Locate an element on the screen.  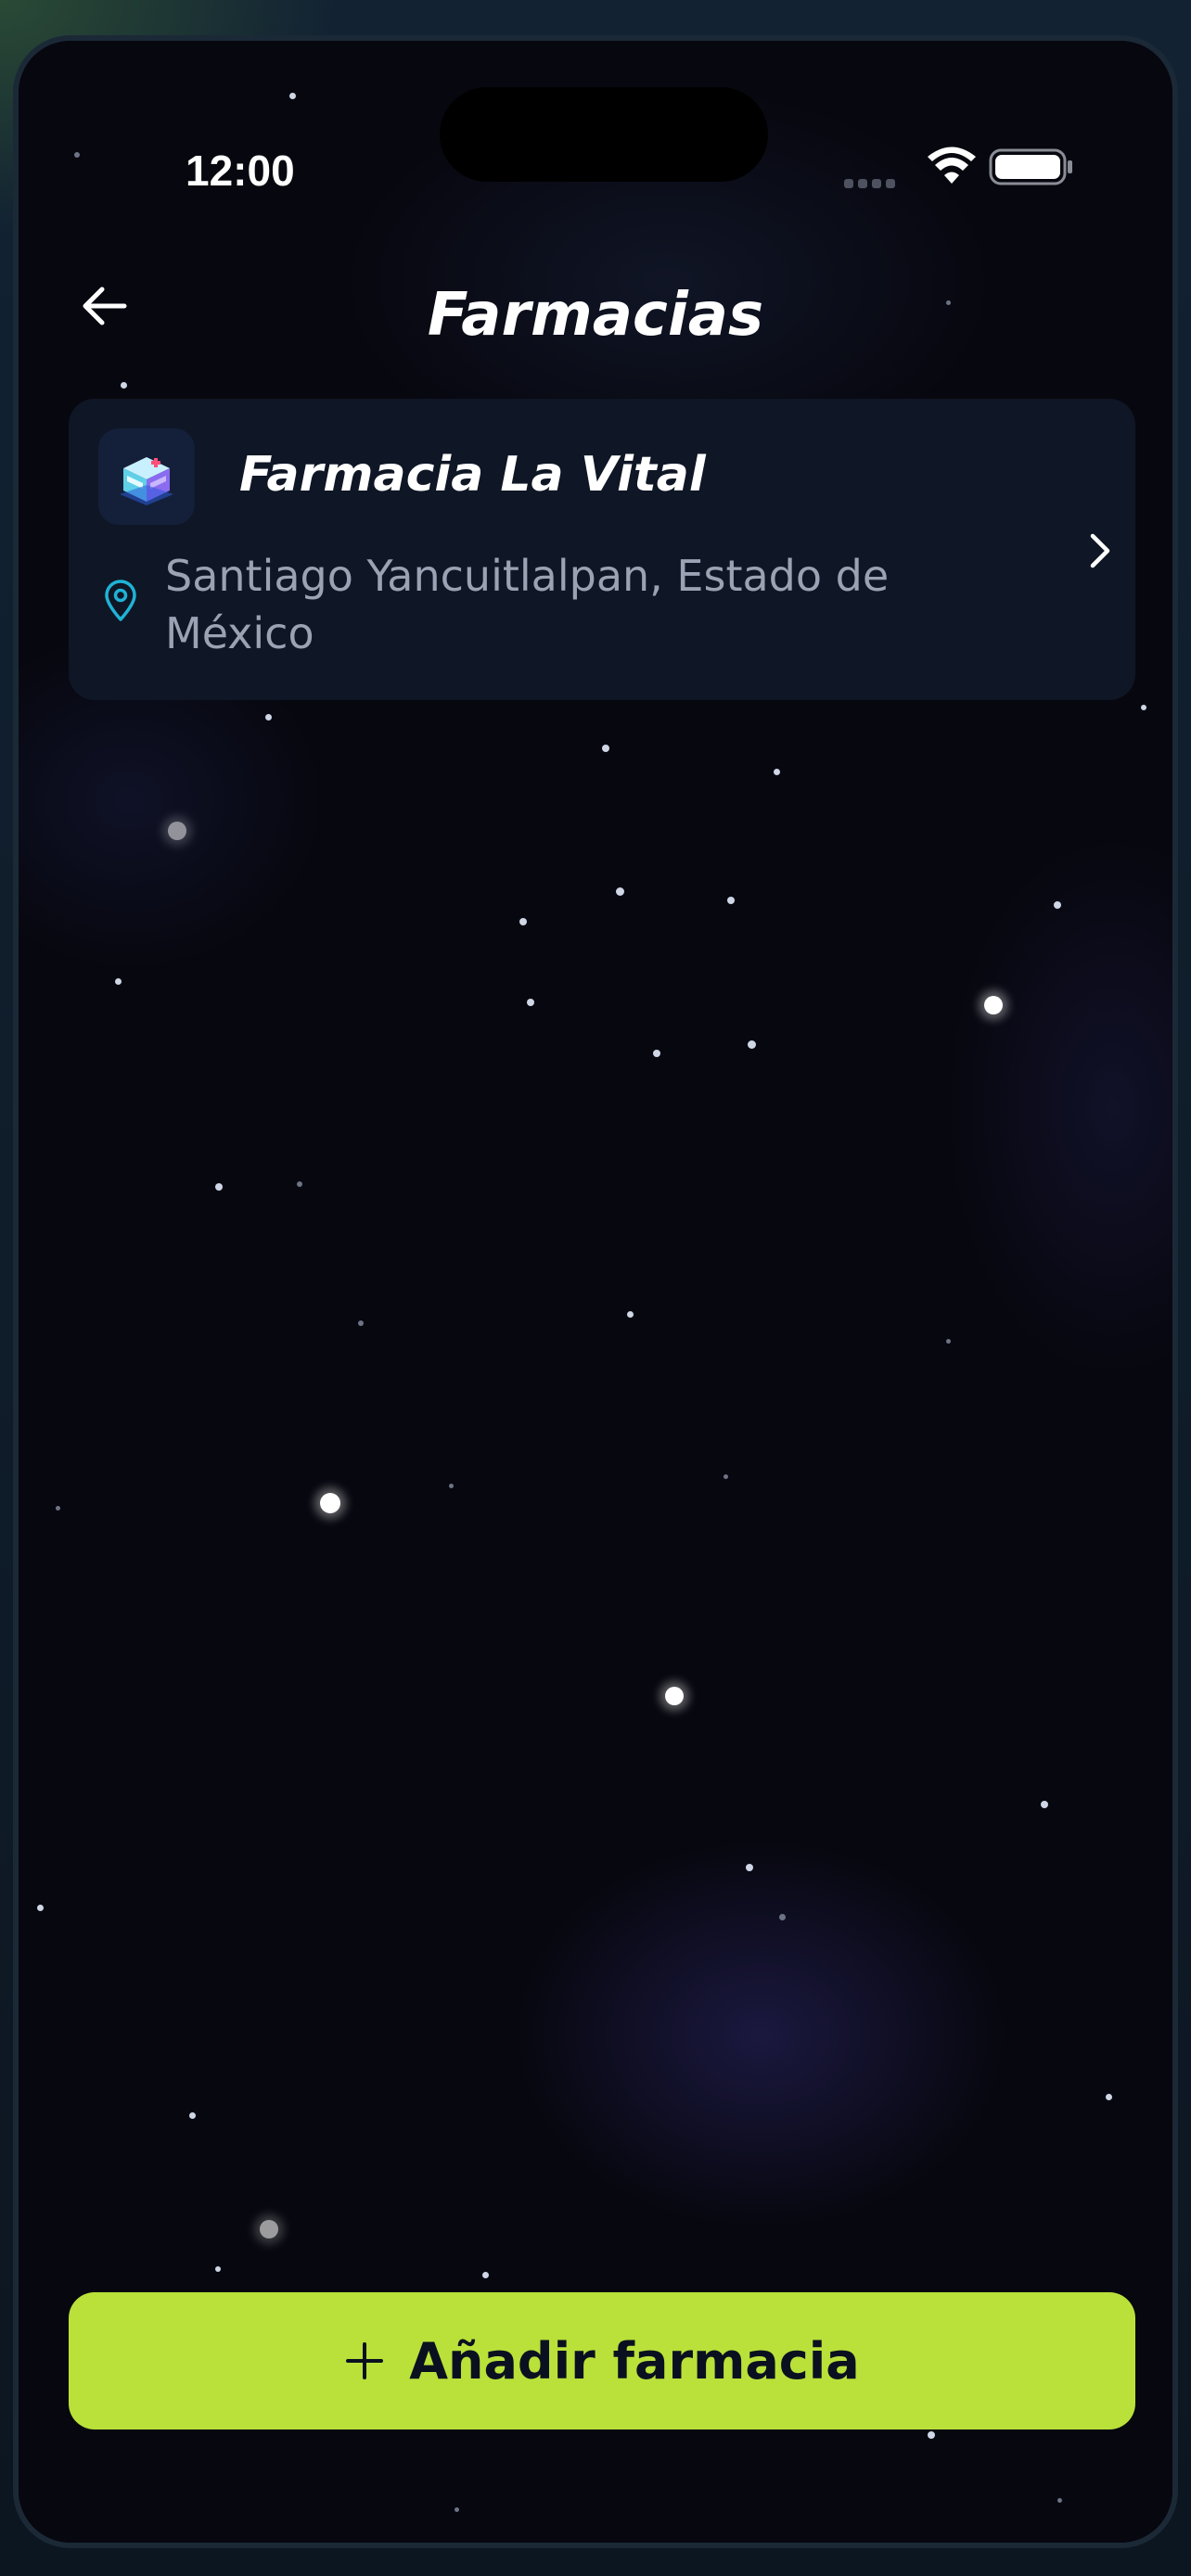
plus-icon is located at coordinates (365, 2360).